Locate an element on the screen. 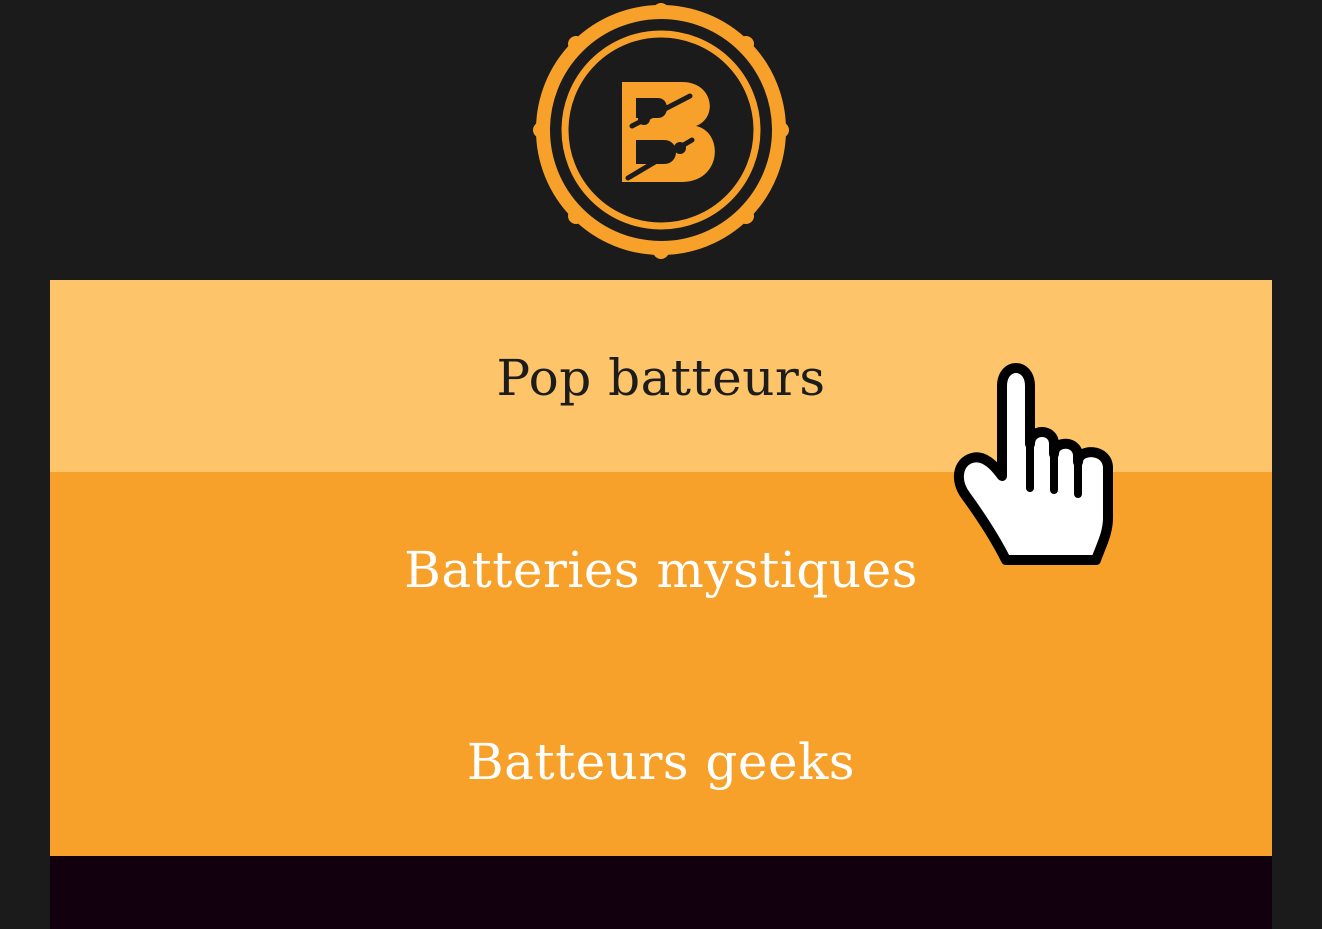 Image resolution: width=1322 pixels, height=929 pixels. menu-item-label: Batteurs geeks is located at coordinates (661, 762).